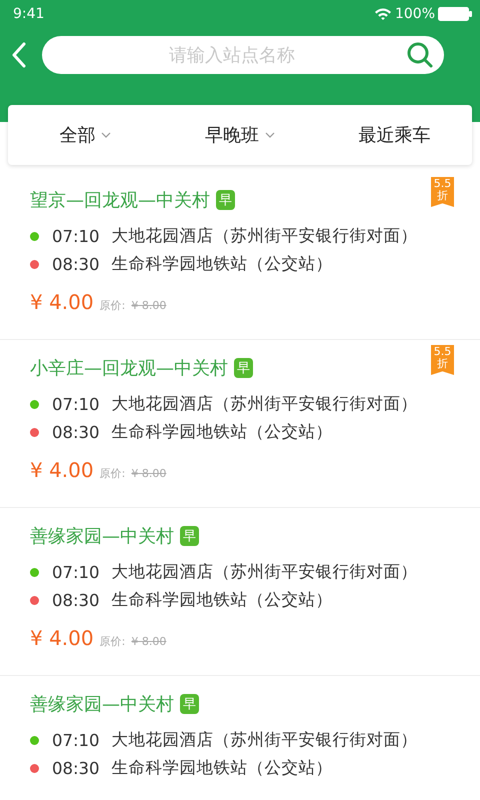  I want to click on filter-tab: 全部, so click(85, 135).